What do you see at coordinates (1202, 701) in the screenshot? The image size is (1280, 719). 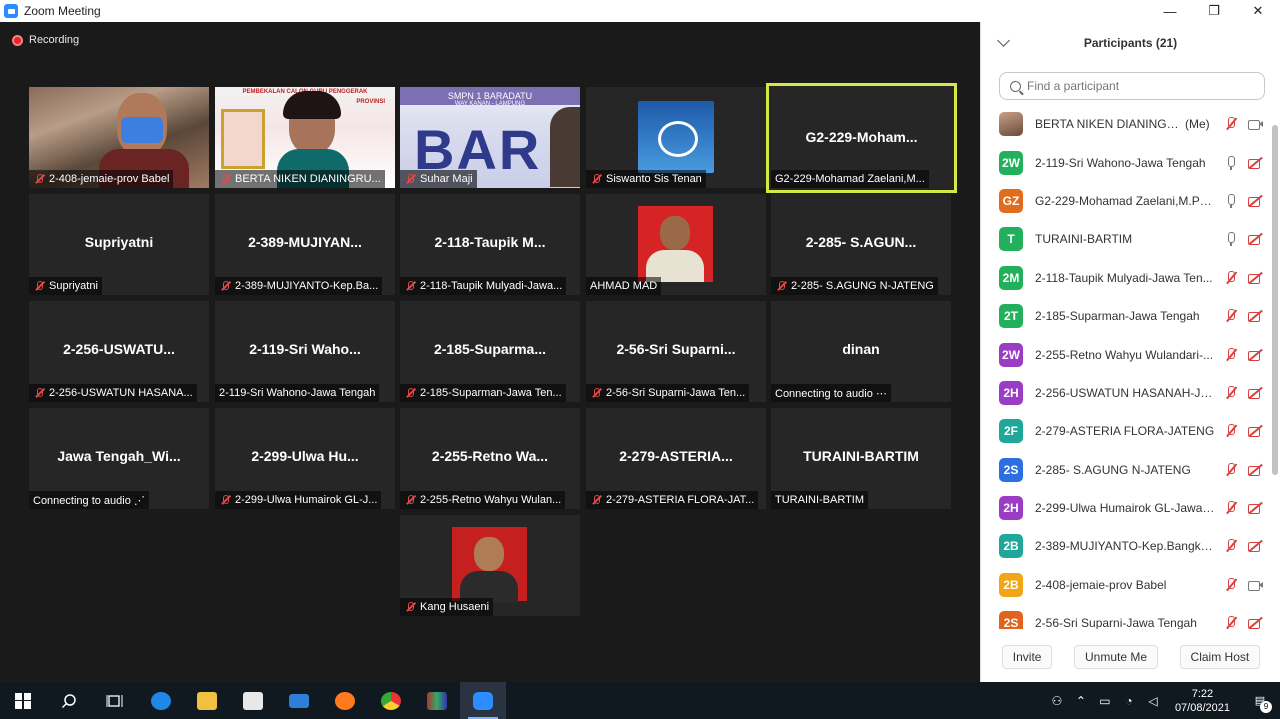 I see `clock: 7:22 07/08/2021` at bounding box center [1202, 701].